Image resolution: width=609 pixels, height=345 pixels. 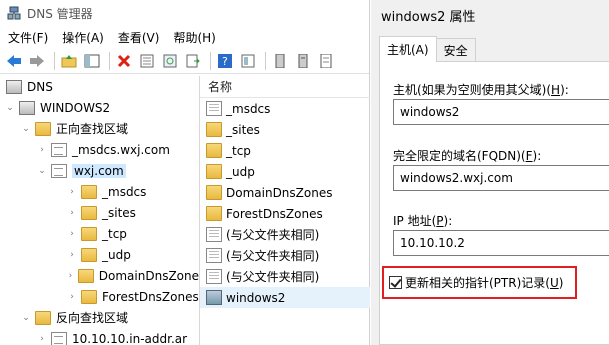 I want to click on toolbar: ?, so click(x=184, y=61).